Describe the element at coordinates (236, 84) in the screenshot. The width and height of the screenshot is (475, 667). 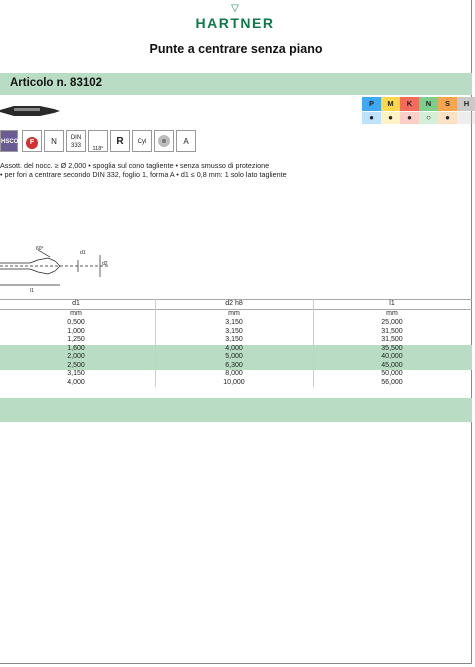
I see `article-header-bar: Articolo n. 83102` at that location.